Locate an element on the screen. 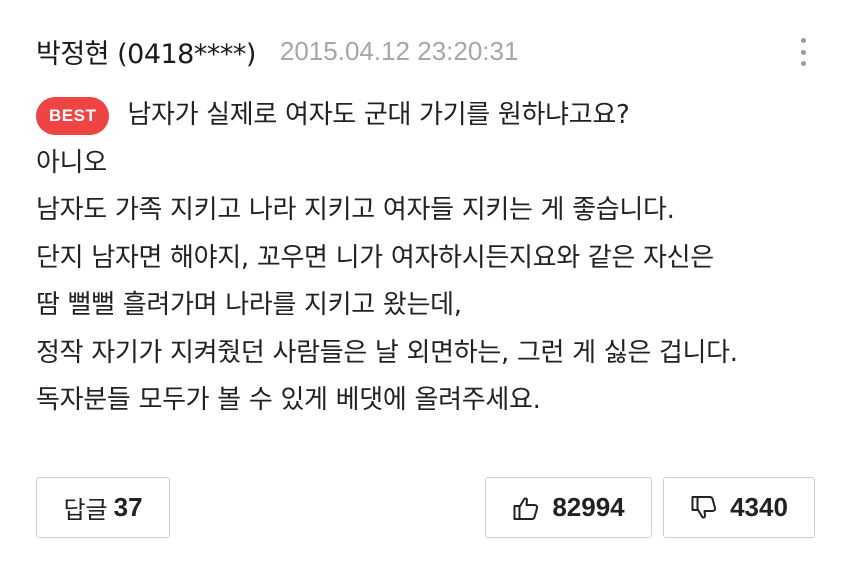  reply-button: 답글 37 is located at coordinates (103, 507).